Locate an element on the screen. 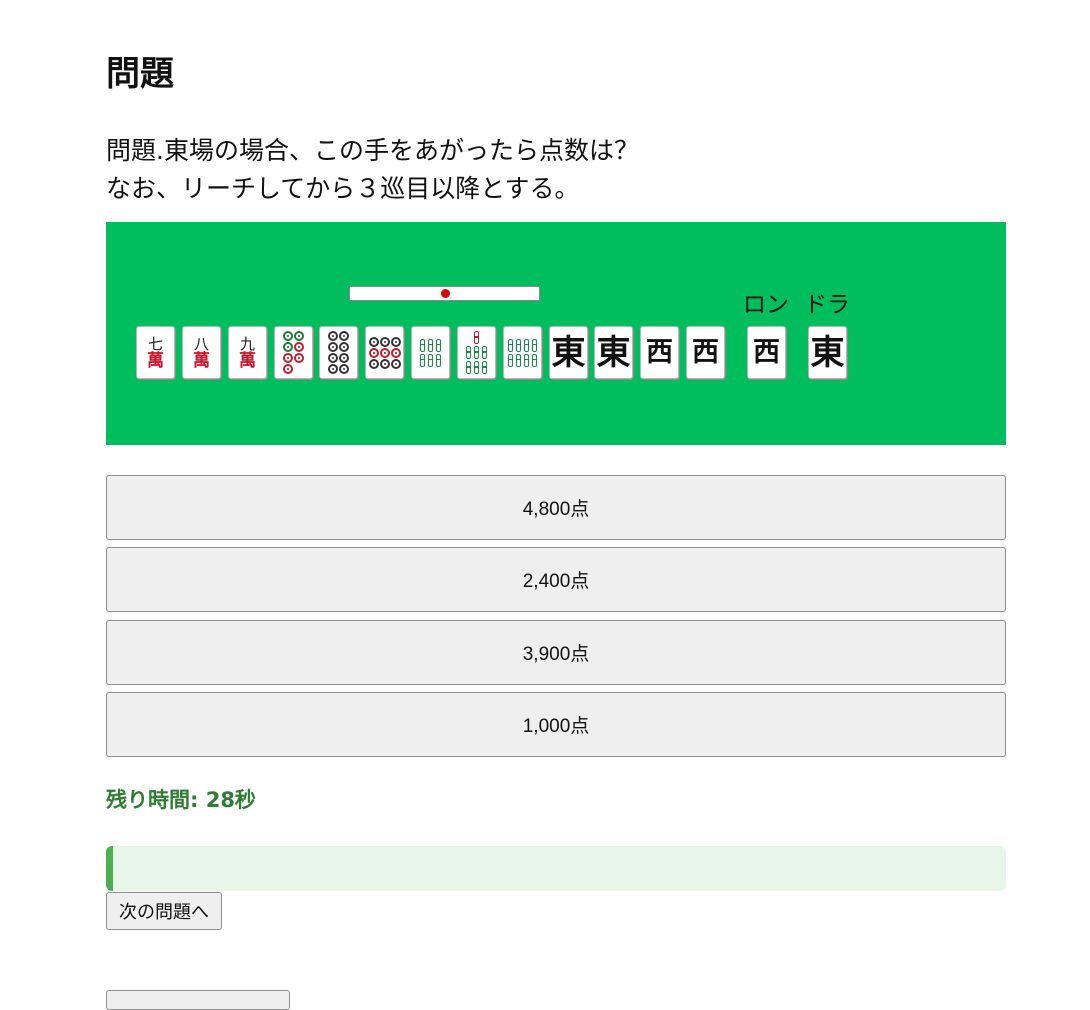  choice-button-3: 3,900点 is located at coordinates (556, 652).